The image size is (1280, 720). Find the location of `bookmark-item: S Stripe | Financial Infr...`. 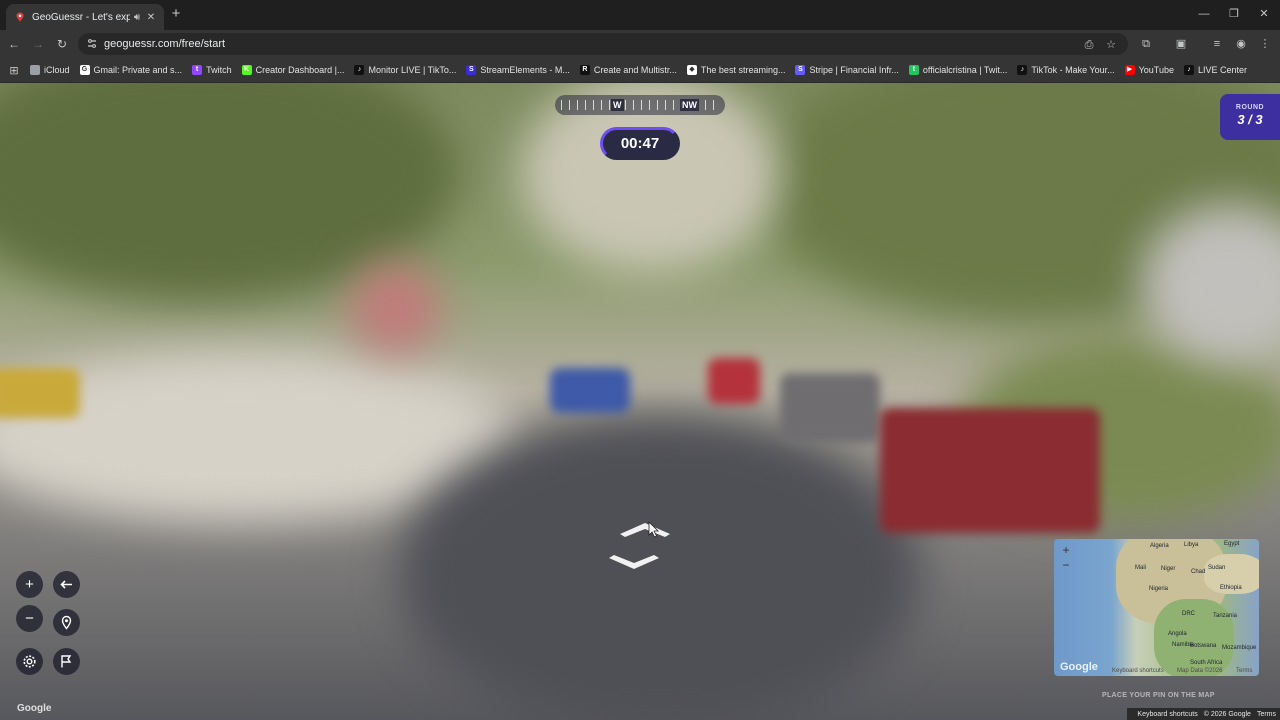

bookmark-item: S Stripe | Financial Infr... is located at coordinates (847, 70).